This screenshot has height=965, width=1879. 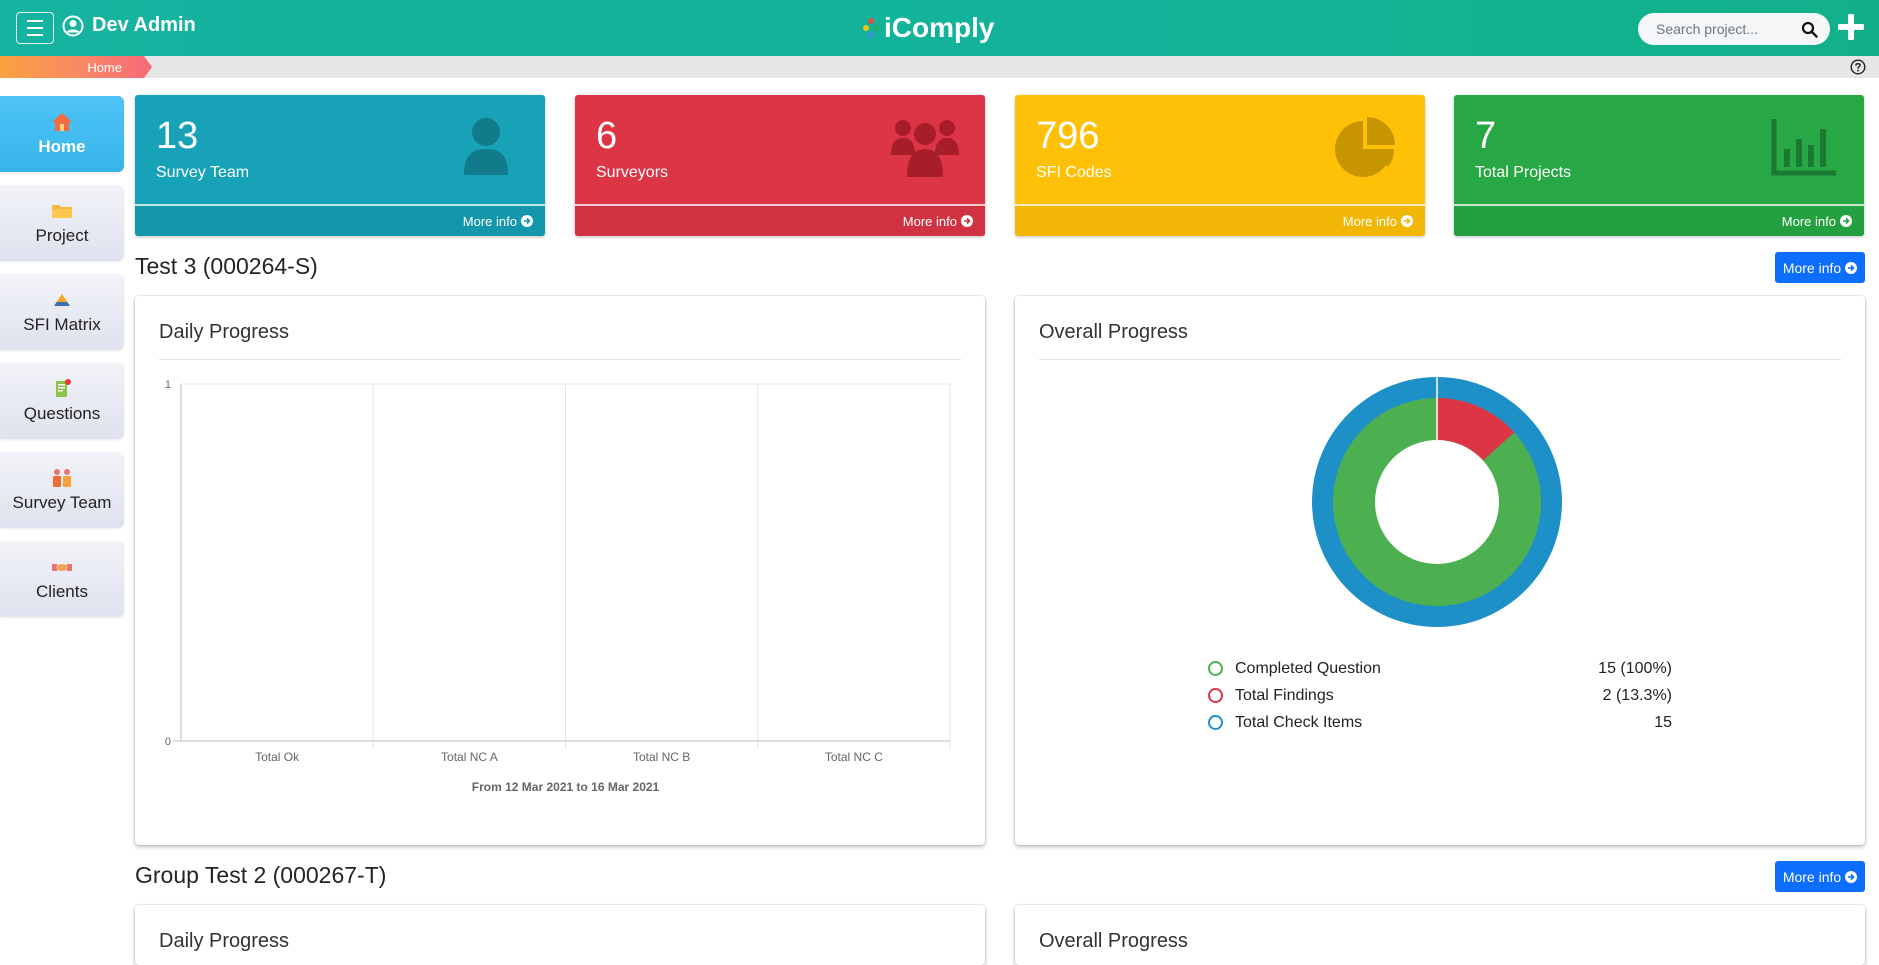 What do you see at coordinates (62, 413) in the screenshot?
I see `sidebar-item-label: Questions` at bounding box center [62, 413].